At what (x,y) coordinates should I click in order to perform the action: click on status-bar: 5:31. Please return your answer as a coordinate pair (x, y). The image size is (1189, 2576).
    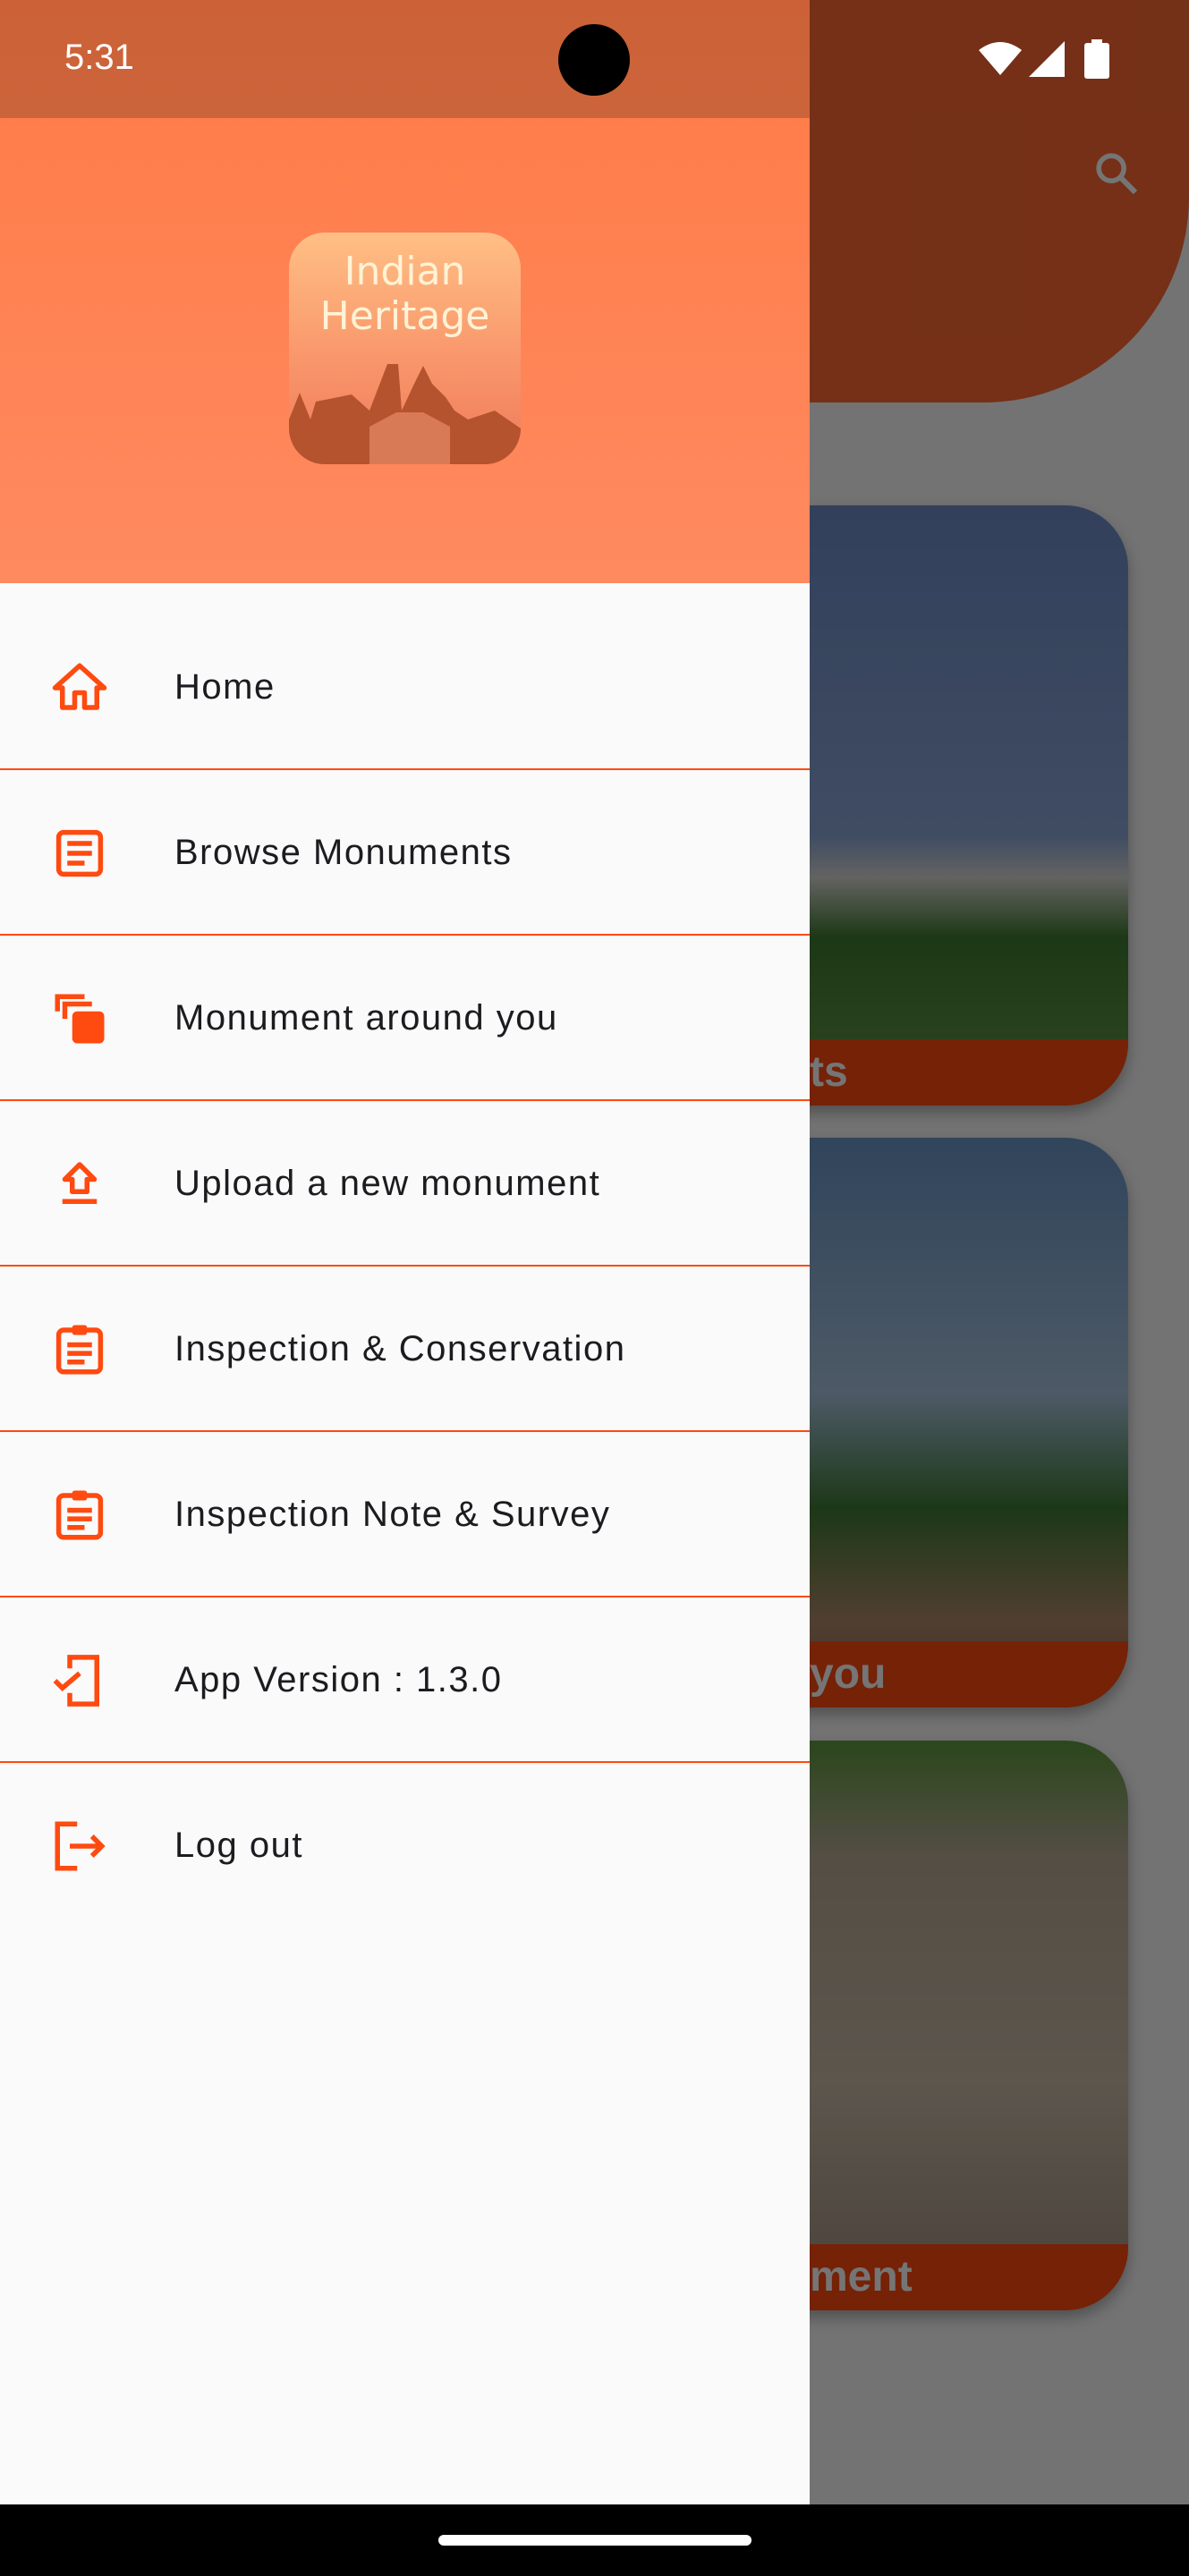
    Looking at the image, I should click on (594, 59).